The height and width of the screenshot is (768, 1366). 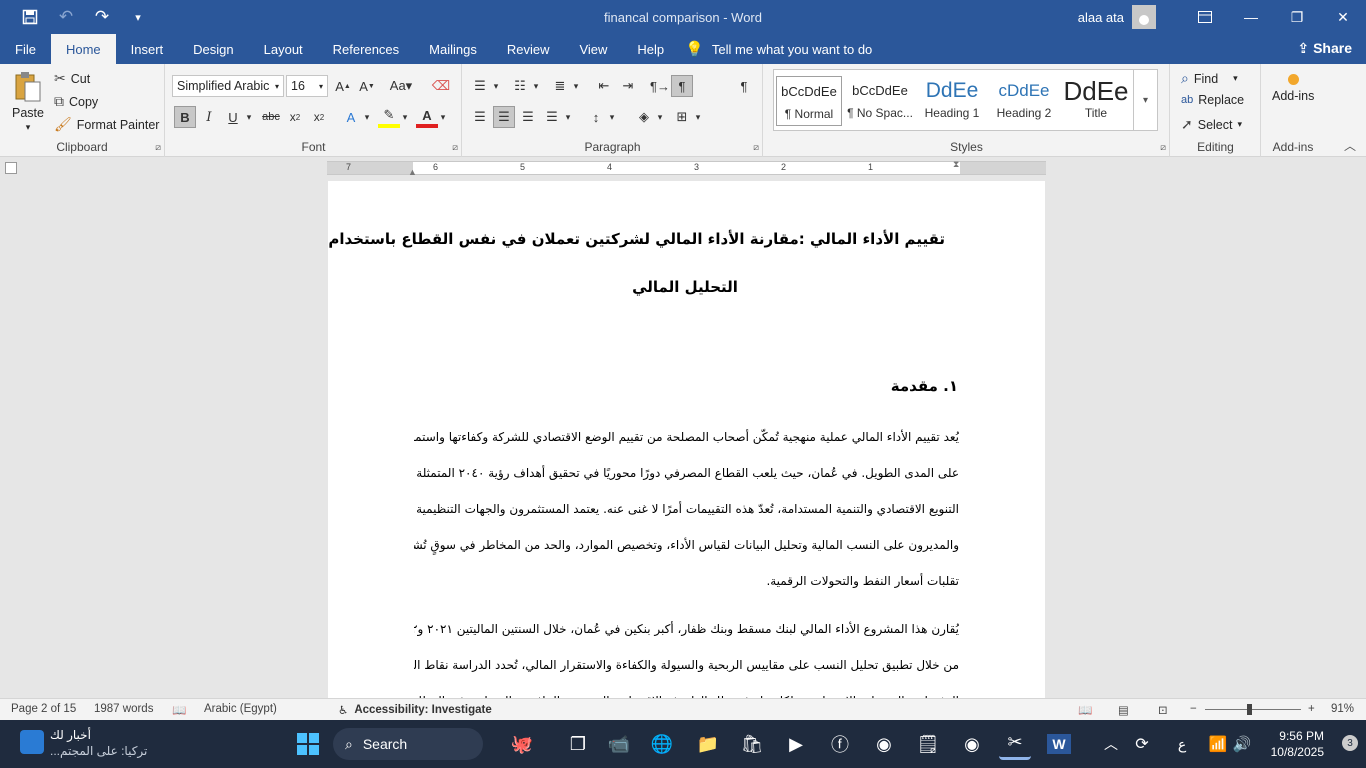 What do you see at coordinates (1242, 744) in the screenshot?
I see `volume-icon: 🔊` at bounding box center [1242, 744].